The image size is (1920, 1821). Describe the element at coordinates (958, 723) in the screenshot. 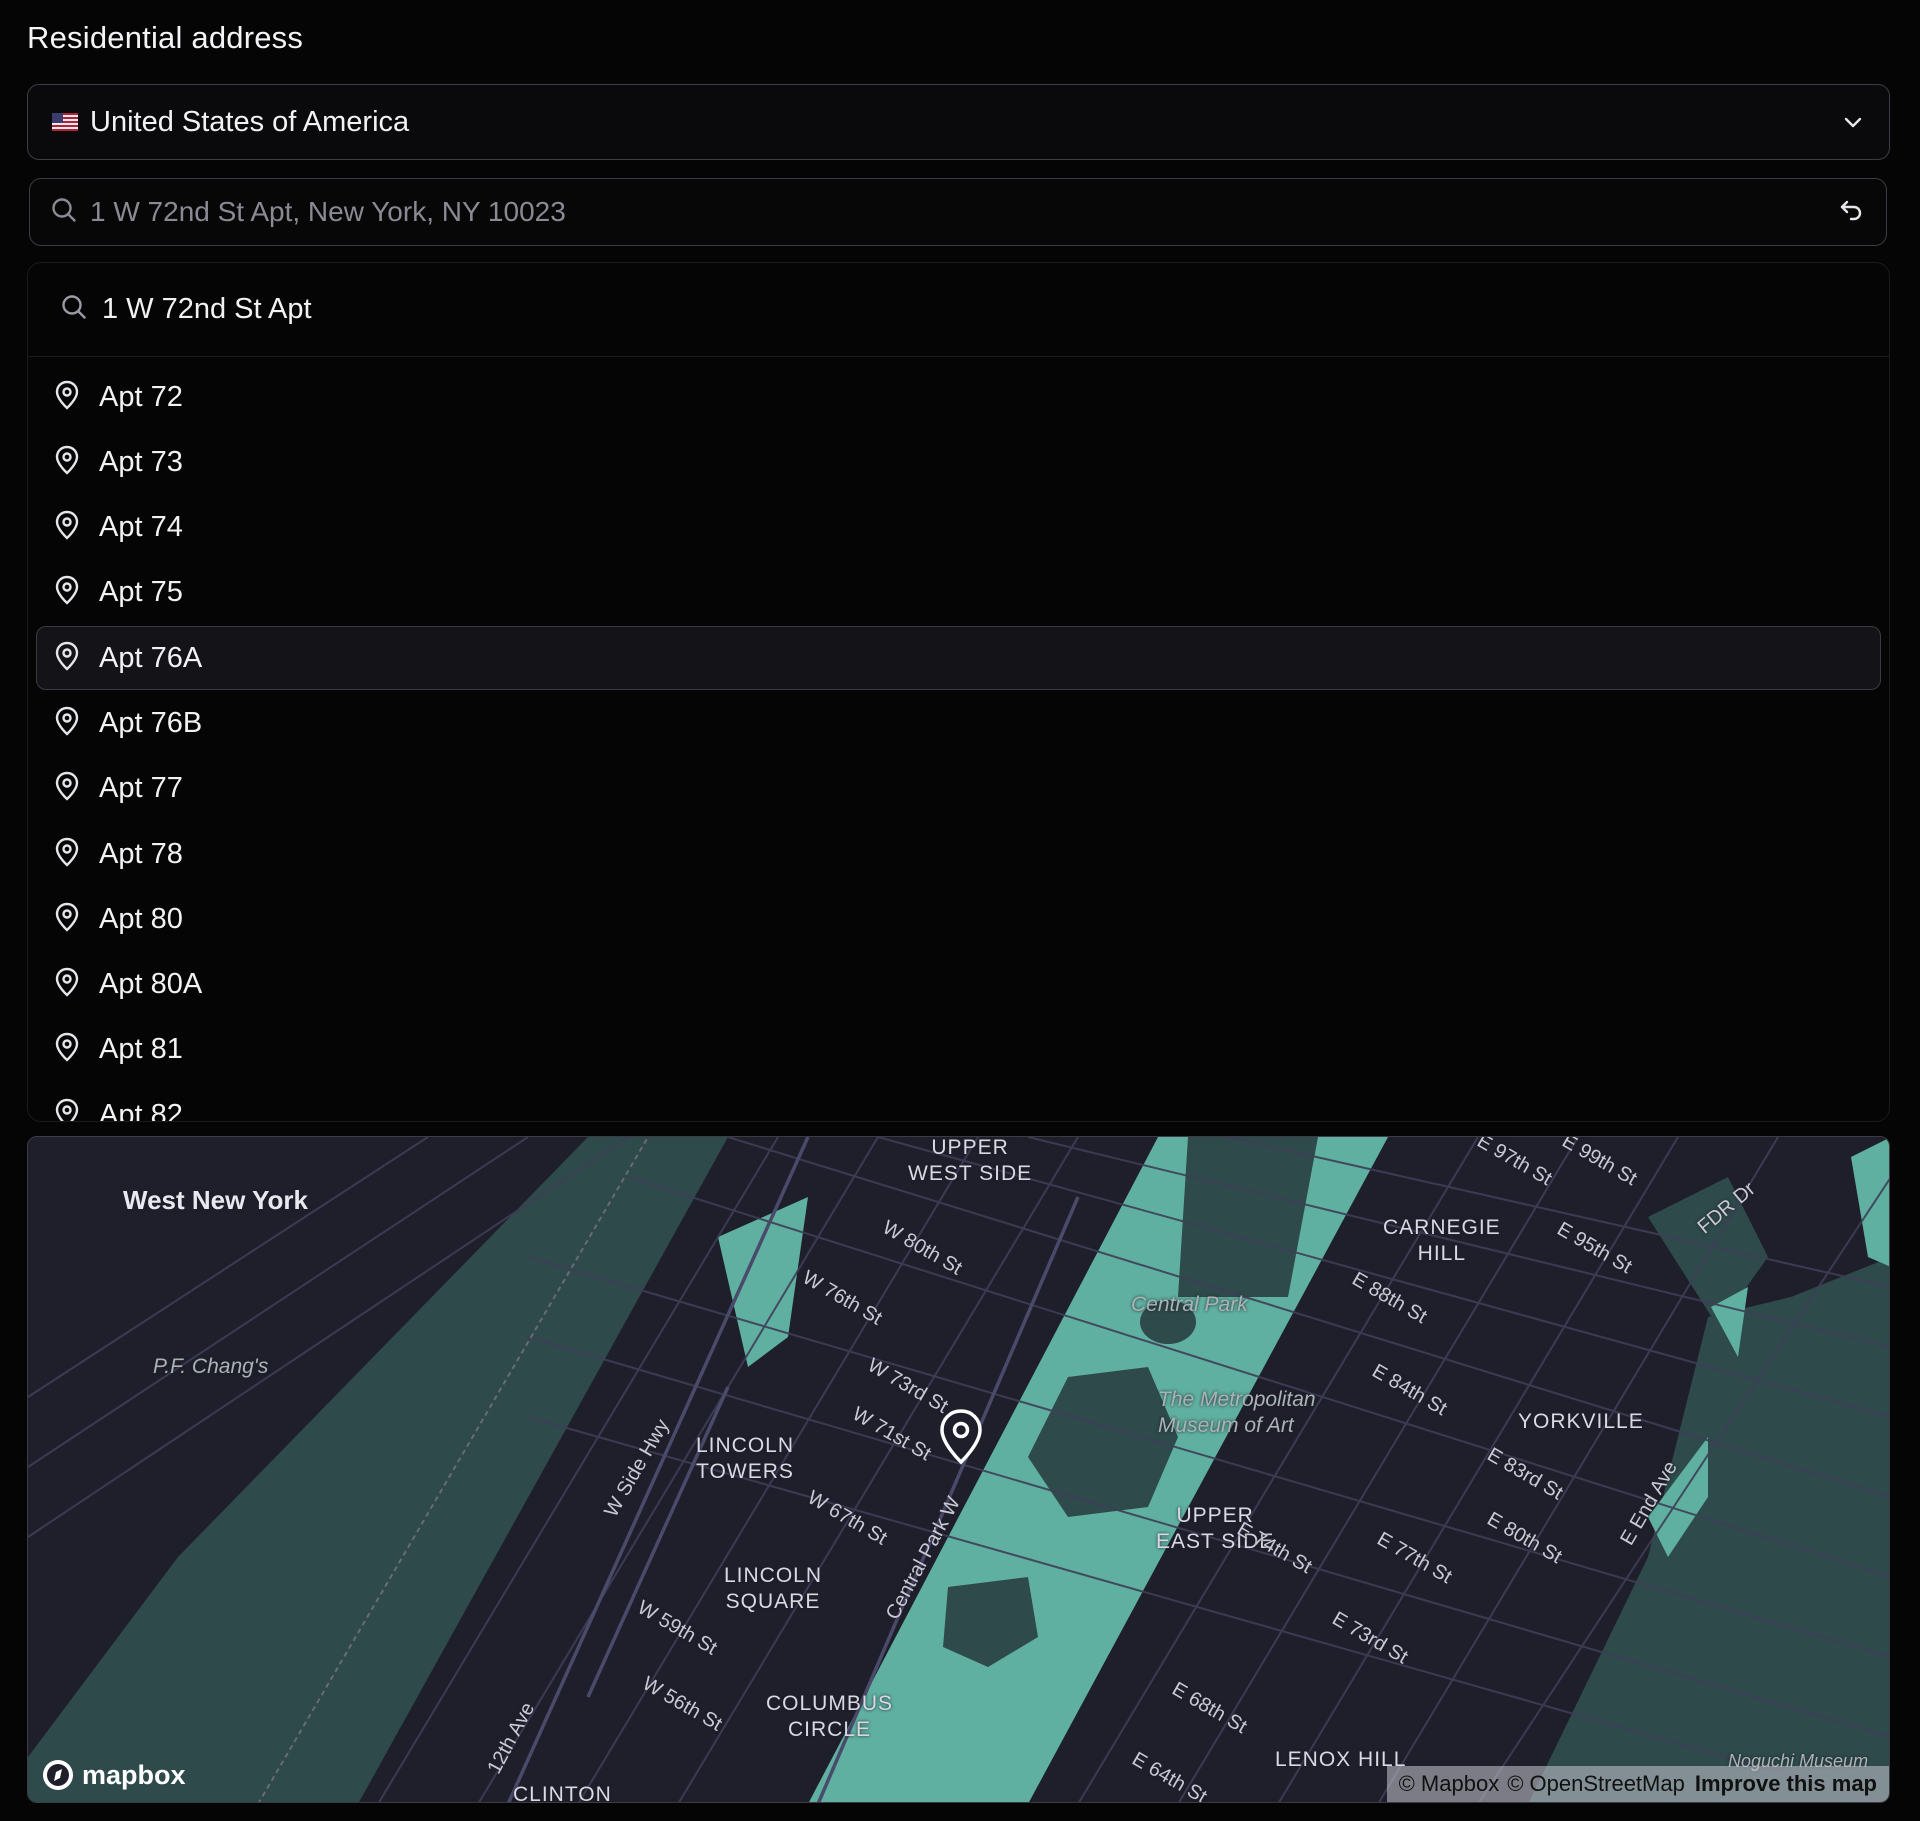

I see `result-item: Apt 76B` at that location.